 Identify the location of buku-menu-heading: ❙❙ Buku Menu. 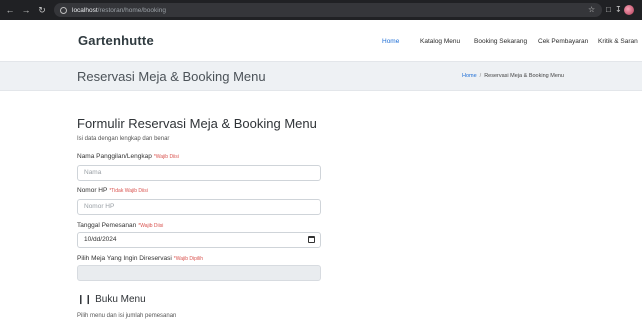
(111, 299).